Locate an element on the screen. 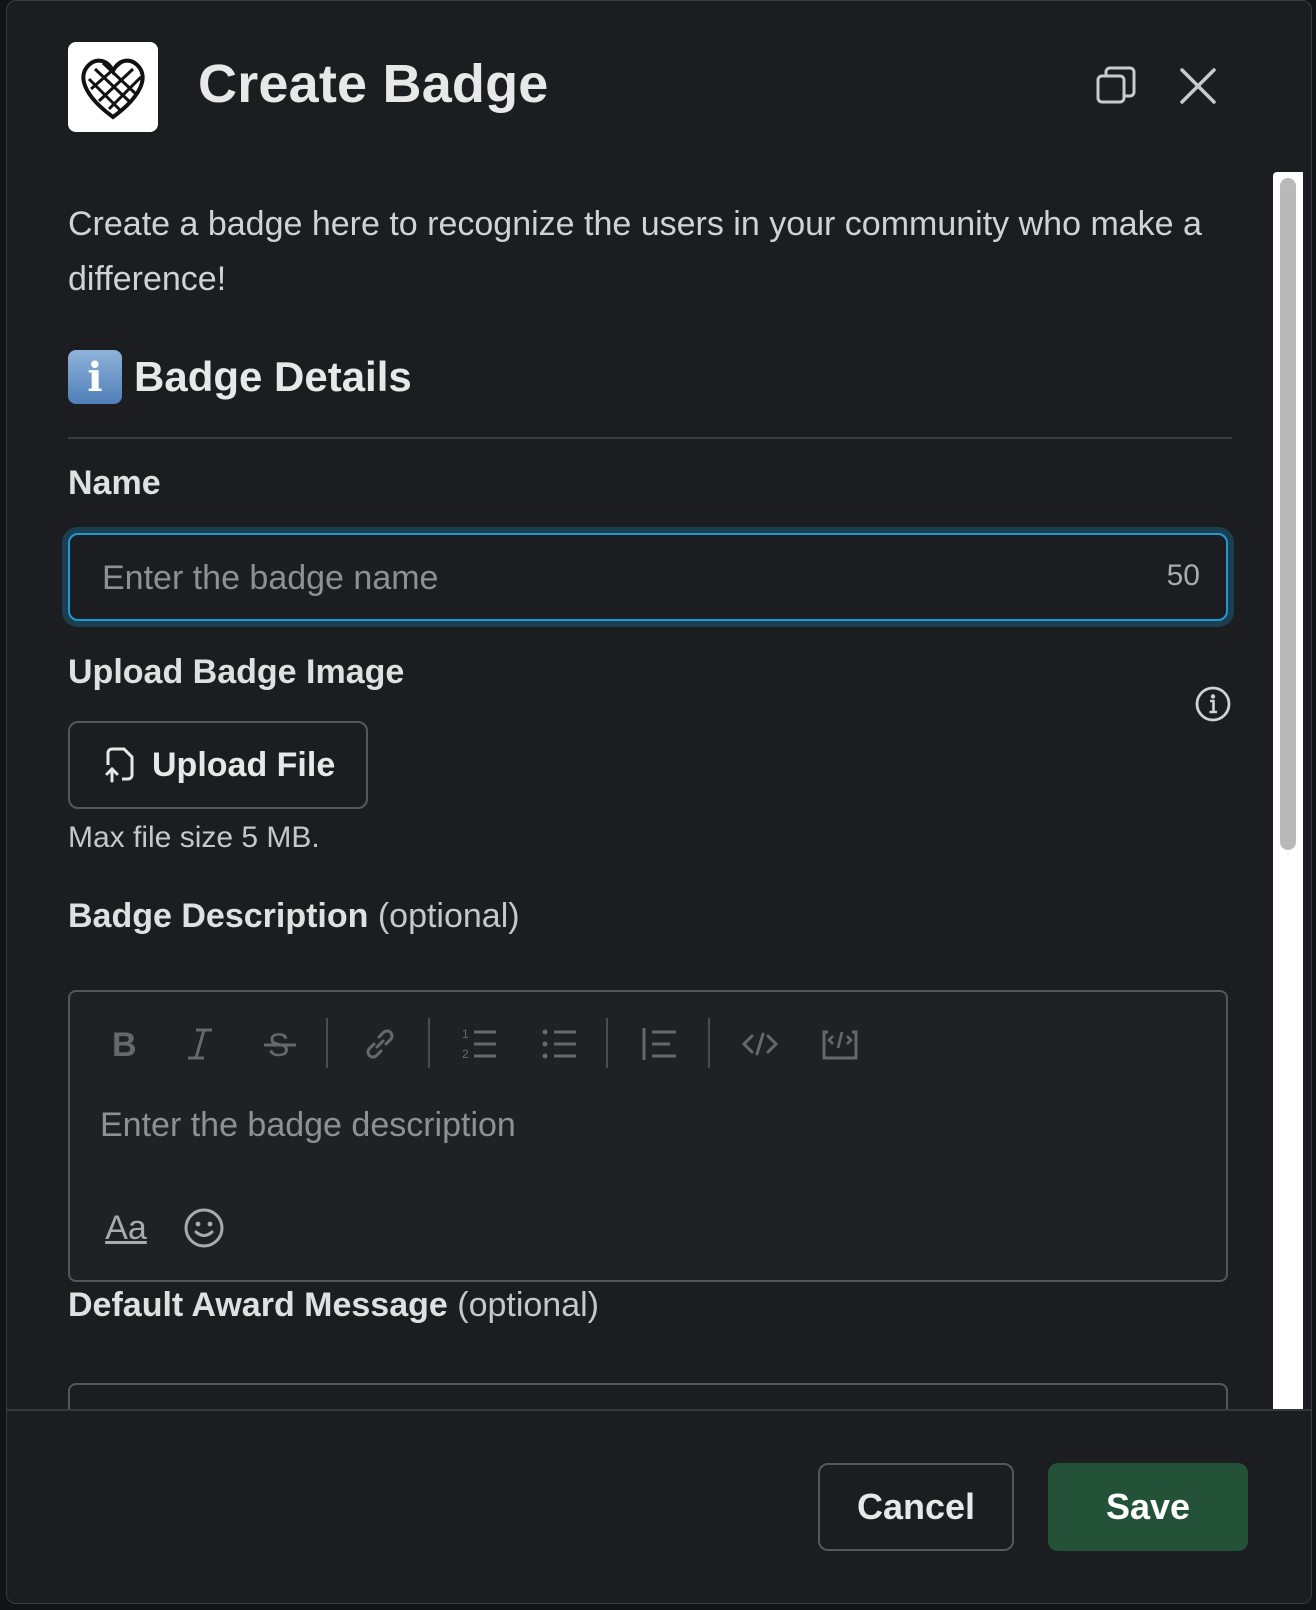  heart-rope-icon is located at coordinates (113, 89).